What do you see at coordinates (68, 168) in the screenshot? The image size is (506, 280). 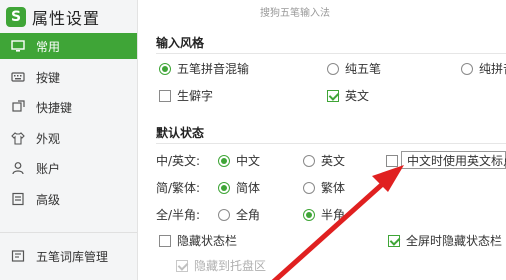 I see `sidebar-item-account: 账户` at bounding box center [68, 168].